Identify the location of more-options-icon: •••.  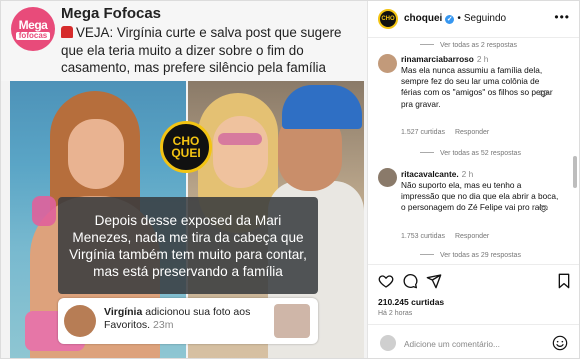
(562, 17).